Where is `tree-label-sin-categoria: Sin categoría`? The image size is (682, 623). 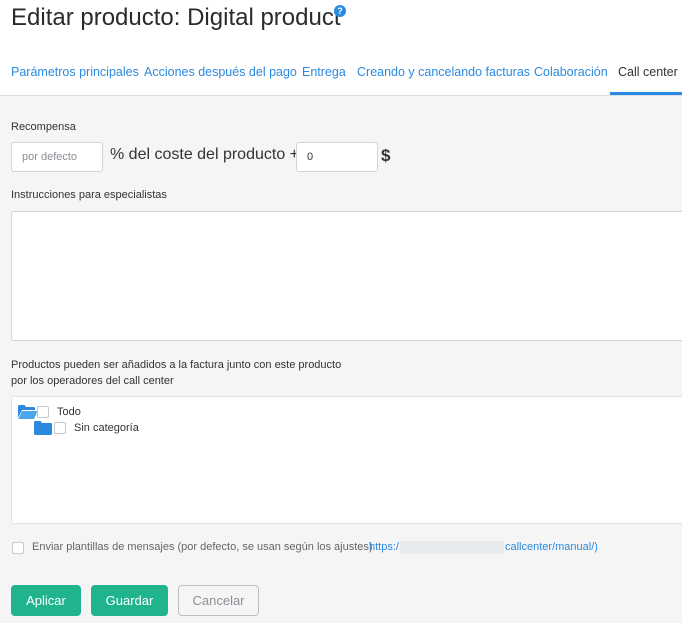 tree-label-sin-categoria: Sin categoría is located at coordinates (106, 428).